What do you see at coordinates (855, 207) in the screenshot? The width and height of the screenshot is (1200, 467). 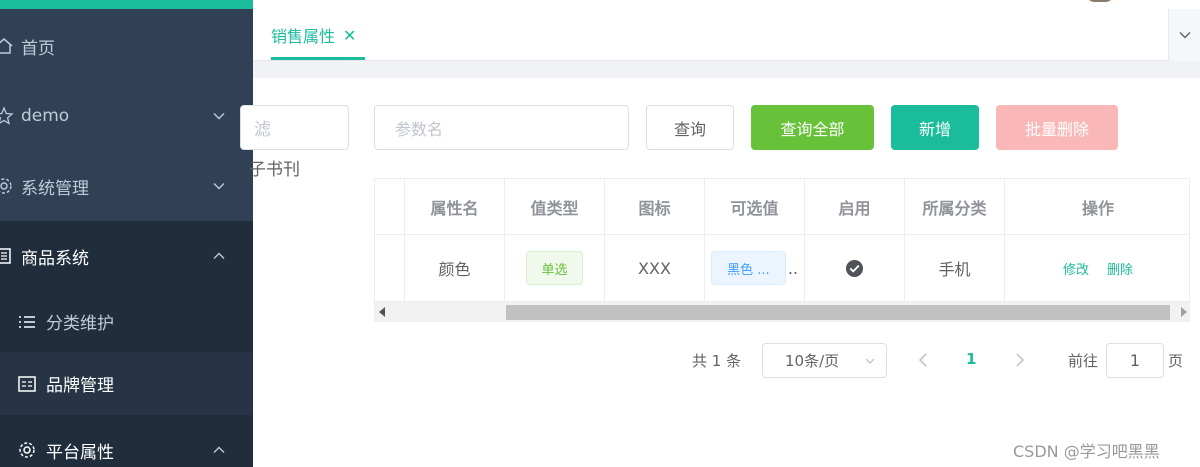 I see `table-header: 启用` at bounding box center [855, 207].